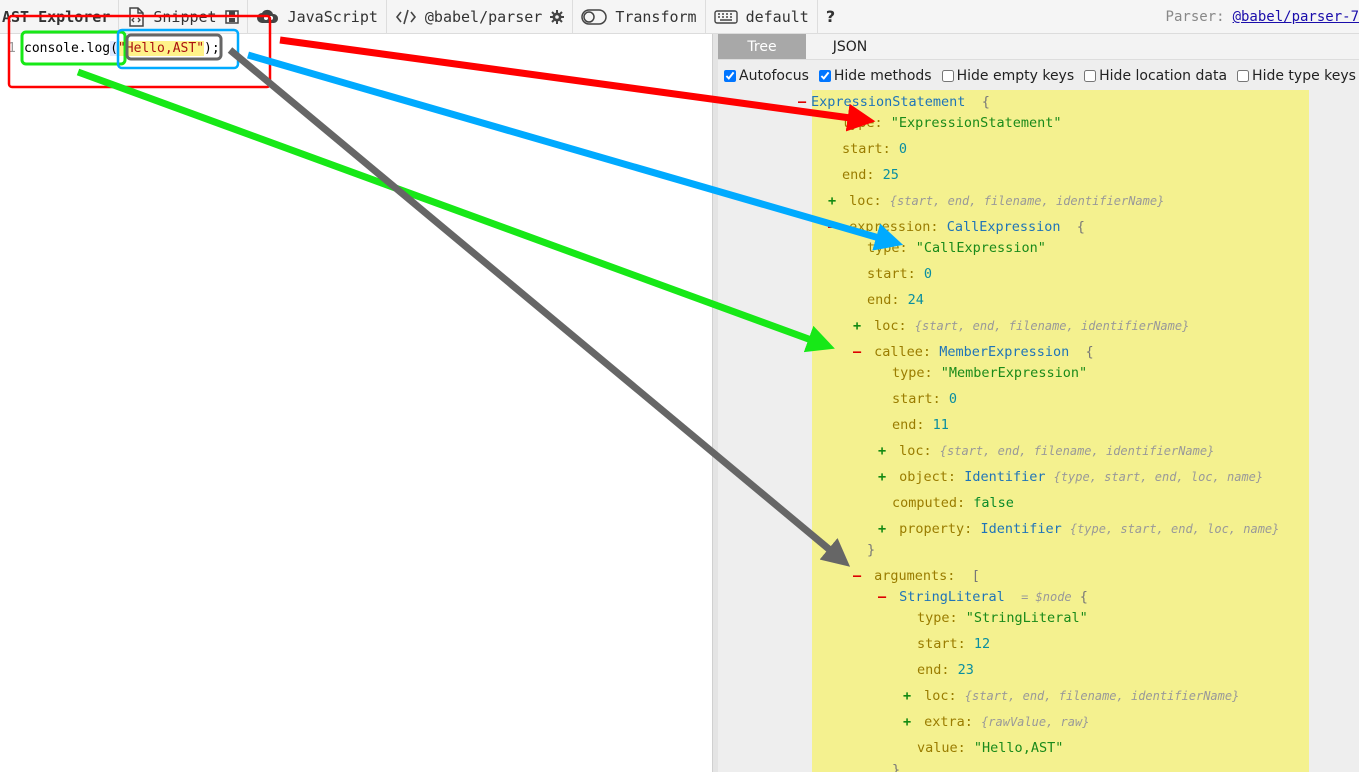 This screenshot has width=1359, height=772. I want to click on tree-prop-end: end: 11, so click(920, 425).